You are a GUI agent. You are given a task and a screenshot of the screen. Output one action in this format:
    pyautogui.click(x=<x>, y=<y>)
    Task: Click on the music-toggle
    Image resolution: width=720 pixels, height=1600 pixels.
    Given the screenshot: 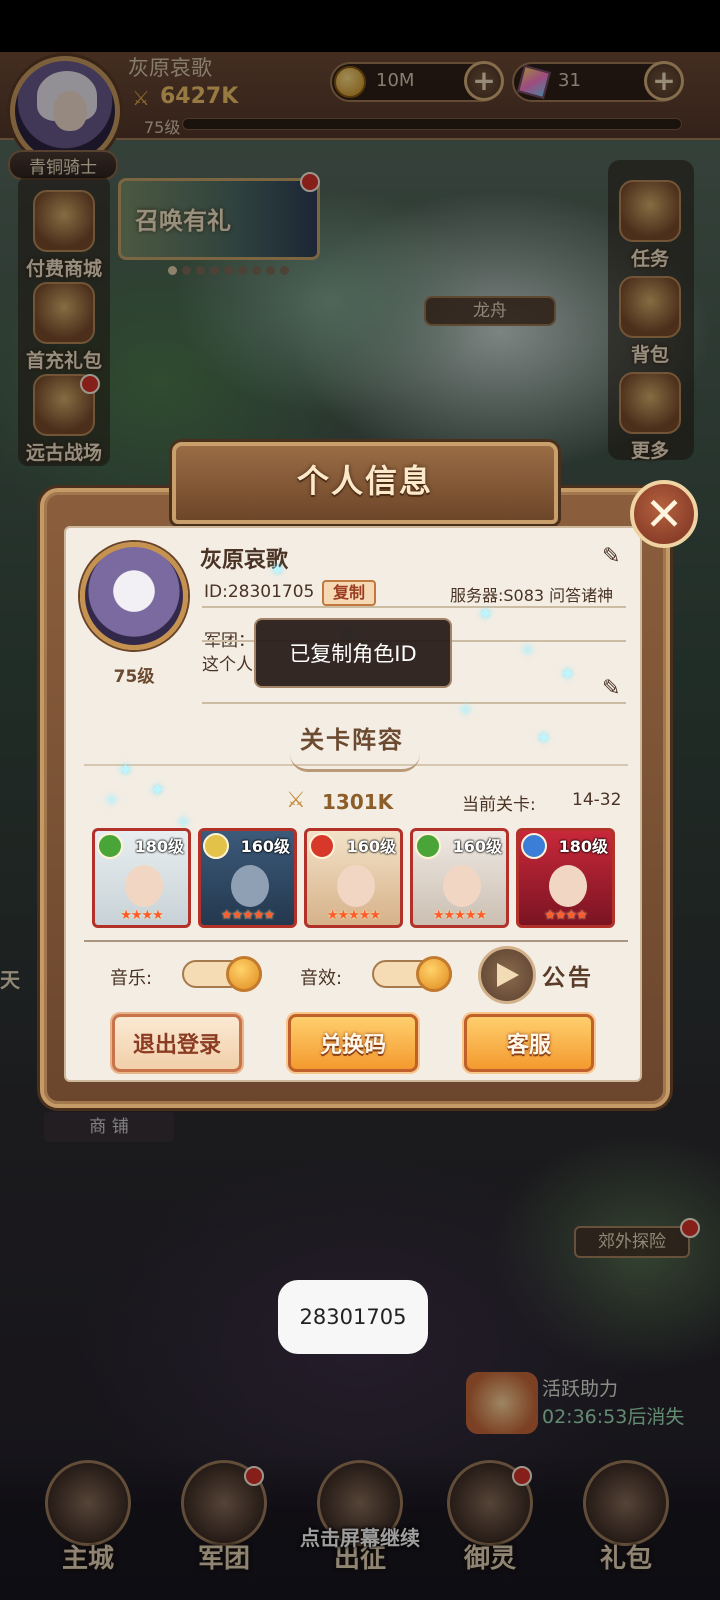 What is the action you would take?
    pyautogui.click(x=222, y=974)
    